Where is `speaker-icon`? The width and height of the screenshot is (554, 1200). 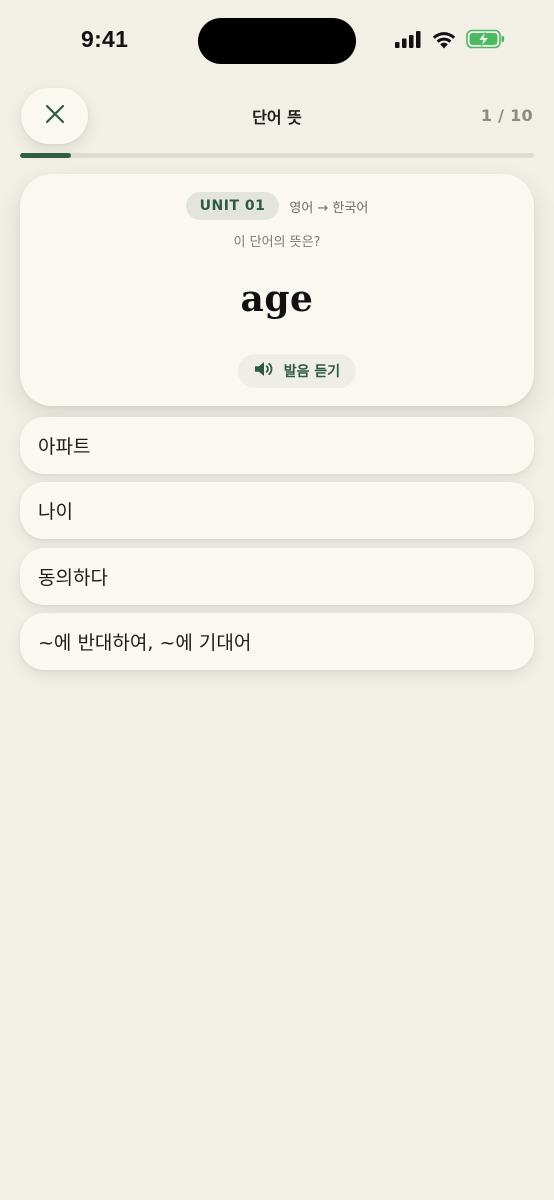
speaker-icon is located at coordinates (264, 371).